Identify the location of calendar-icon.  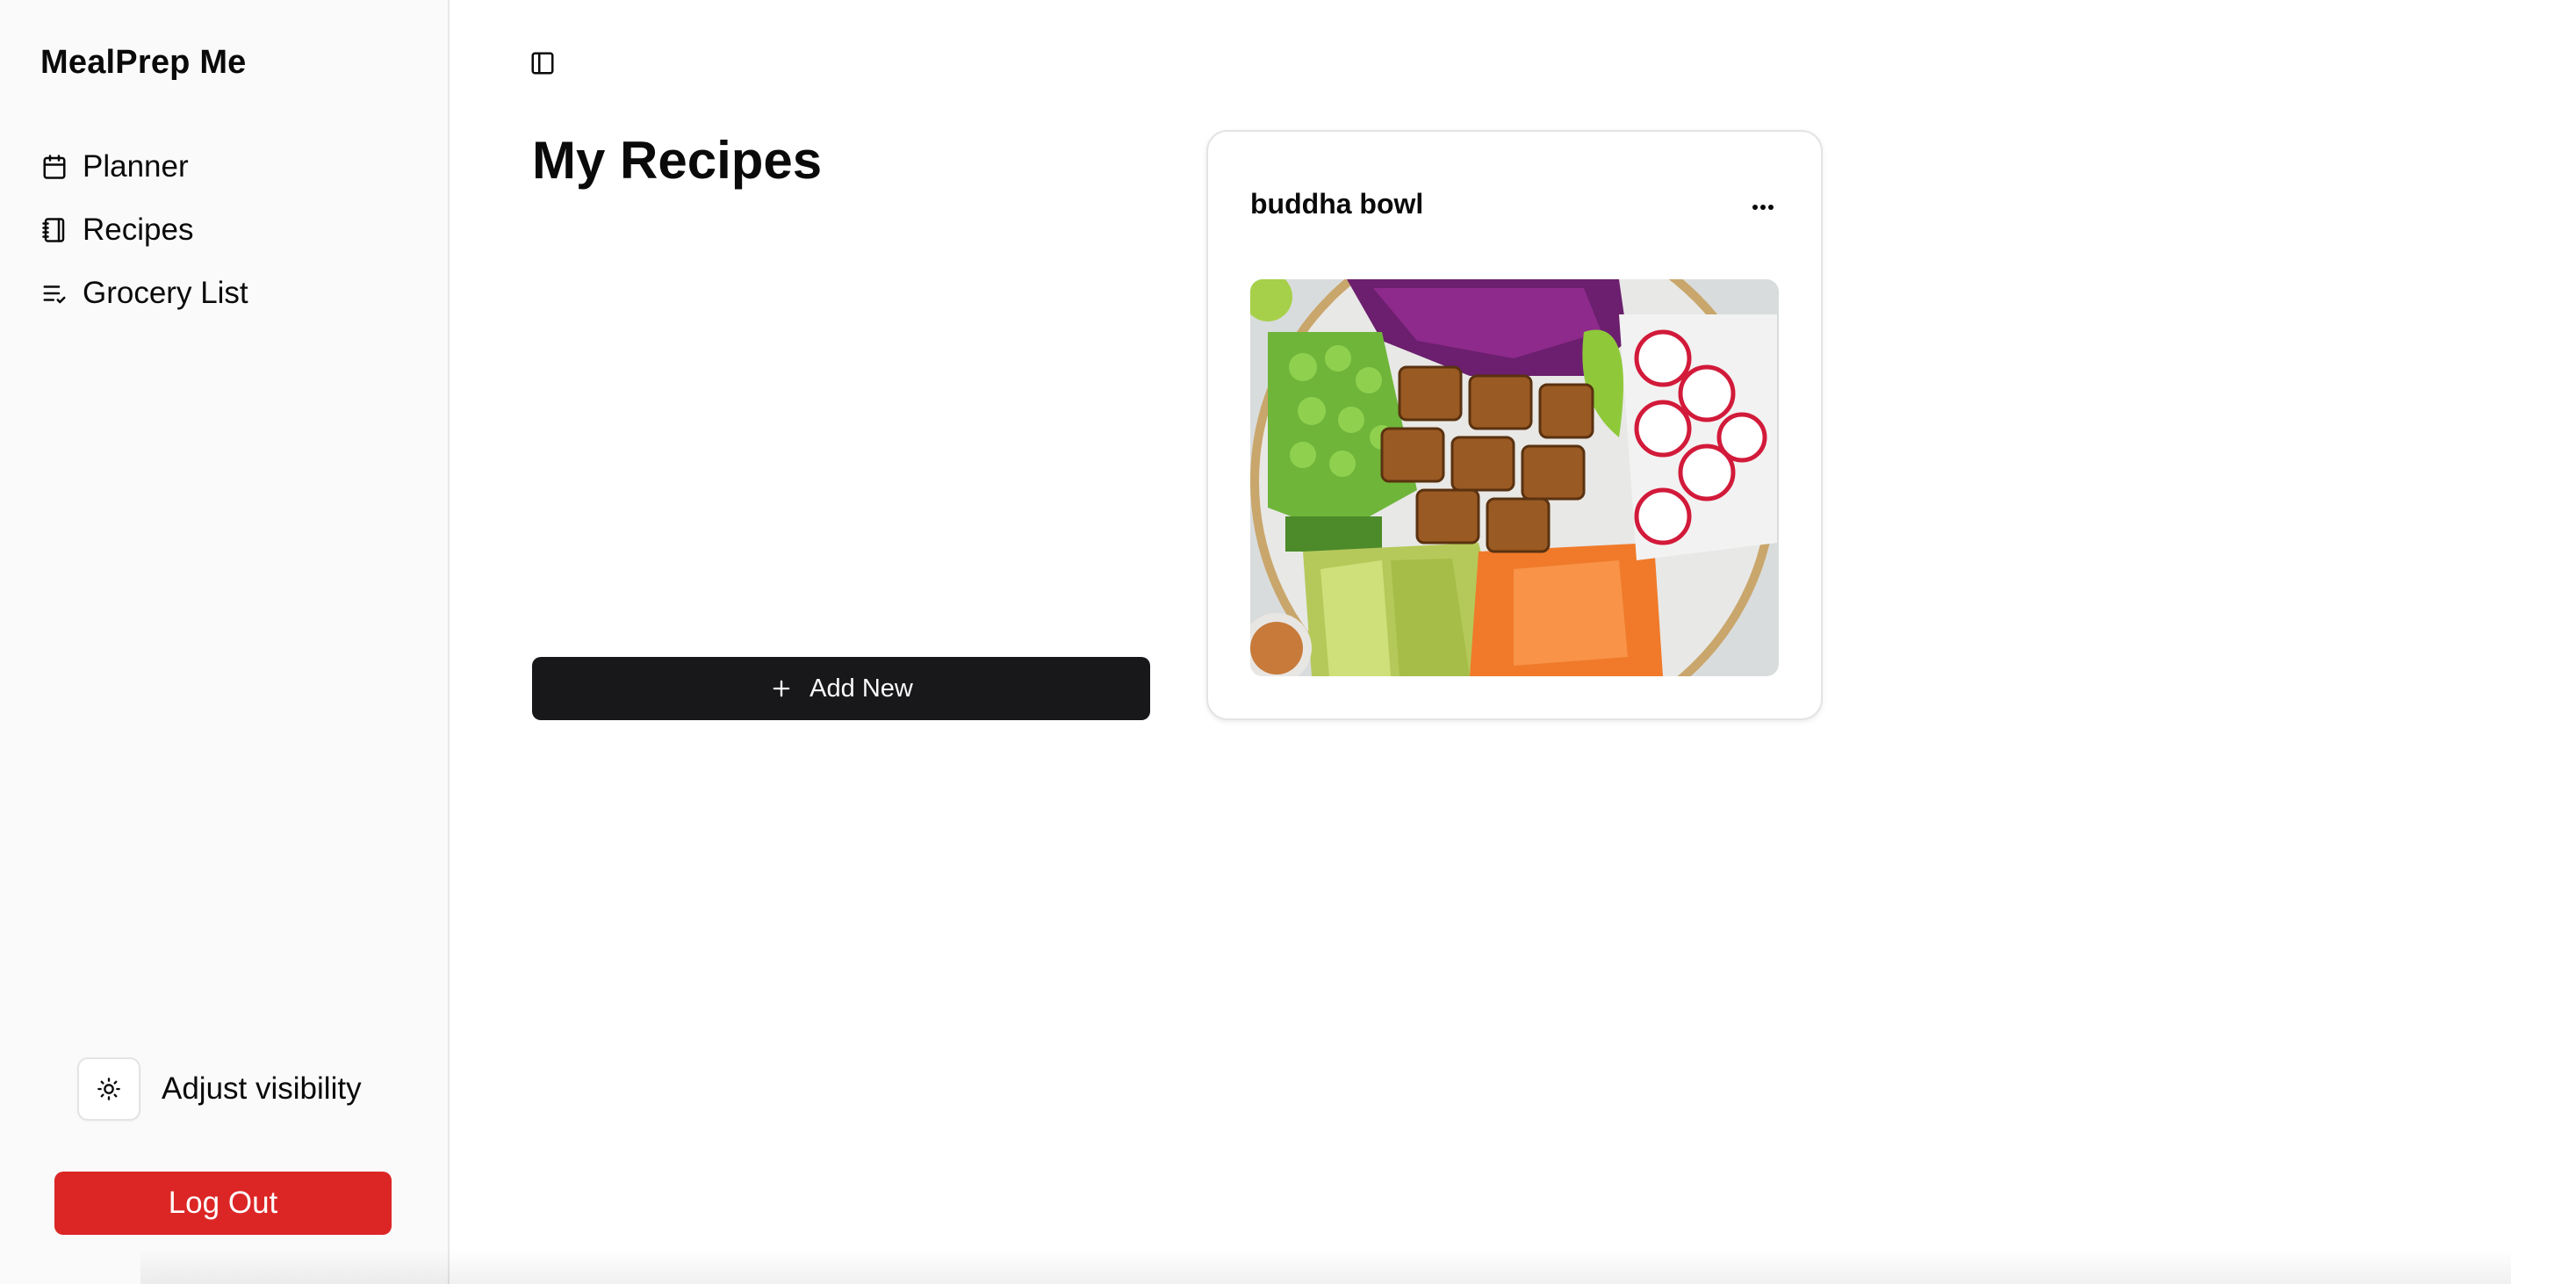
(54, 167).